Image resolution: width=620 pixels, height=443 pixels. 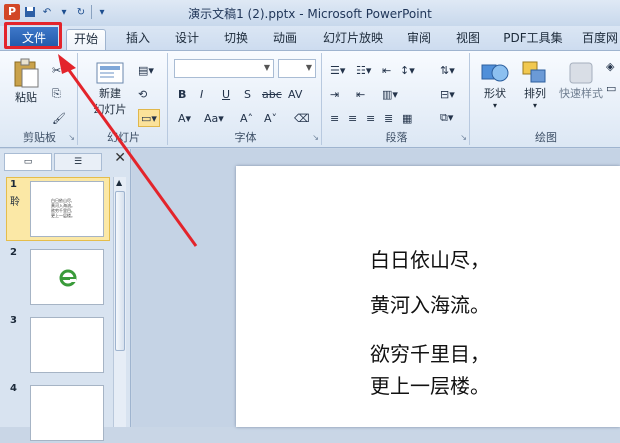 I want to click on shape-button: 形状 ▾, so click(x=495, y=84).